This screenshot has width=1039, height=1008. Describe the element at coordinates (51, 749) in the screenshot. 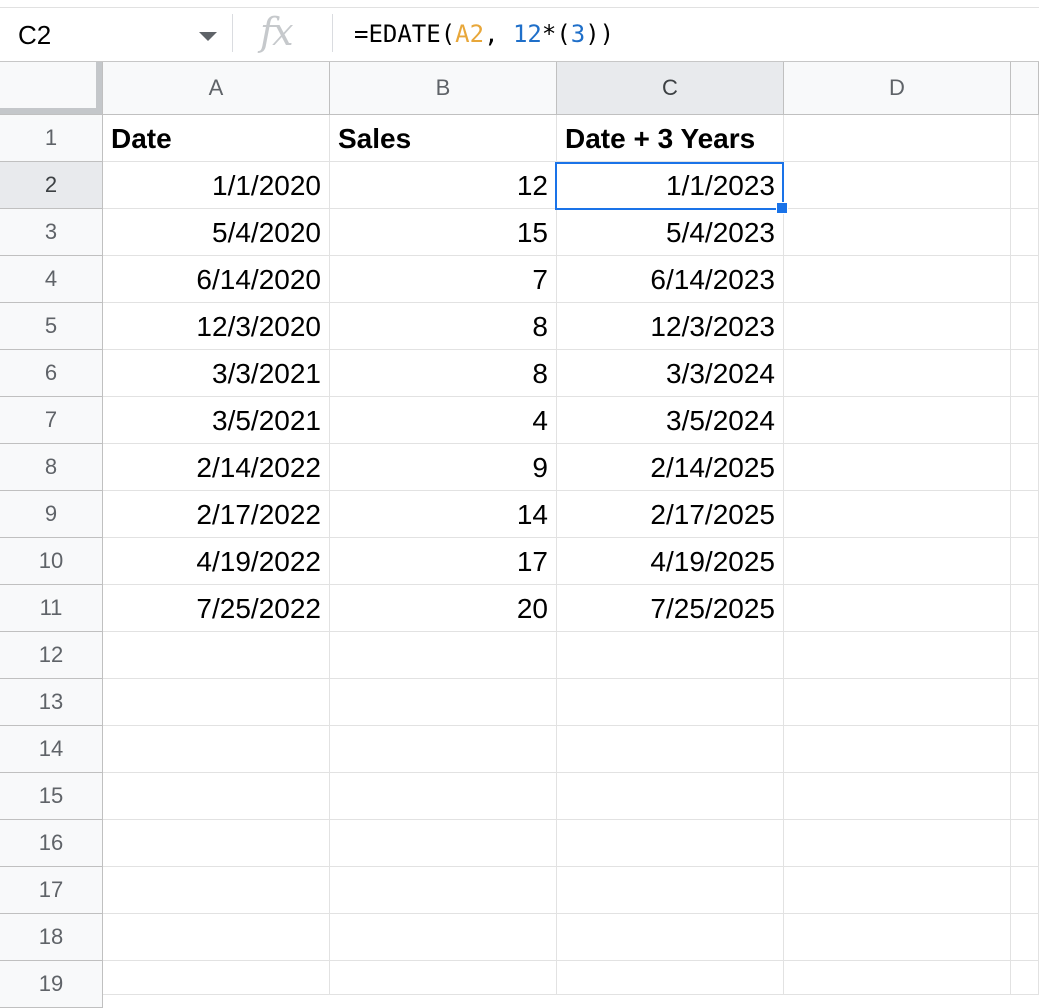

I see `row-header-14: 14` at that location.